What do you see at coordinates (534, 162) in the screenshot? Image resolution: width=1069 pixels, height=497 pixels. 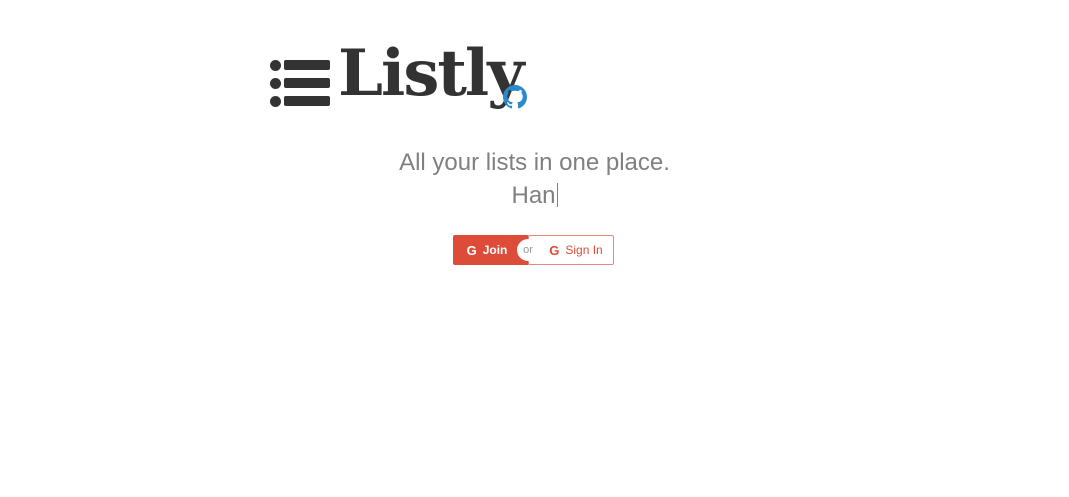 I see `tagline: All your lists in one place.` at bounding box center [534, 162].